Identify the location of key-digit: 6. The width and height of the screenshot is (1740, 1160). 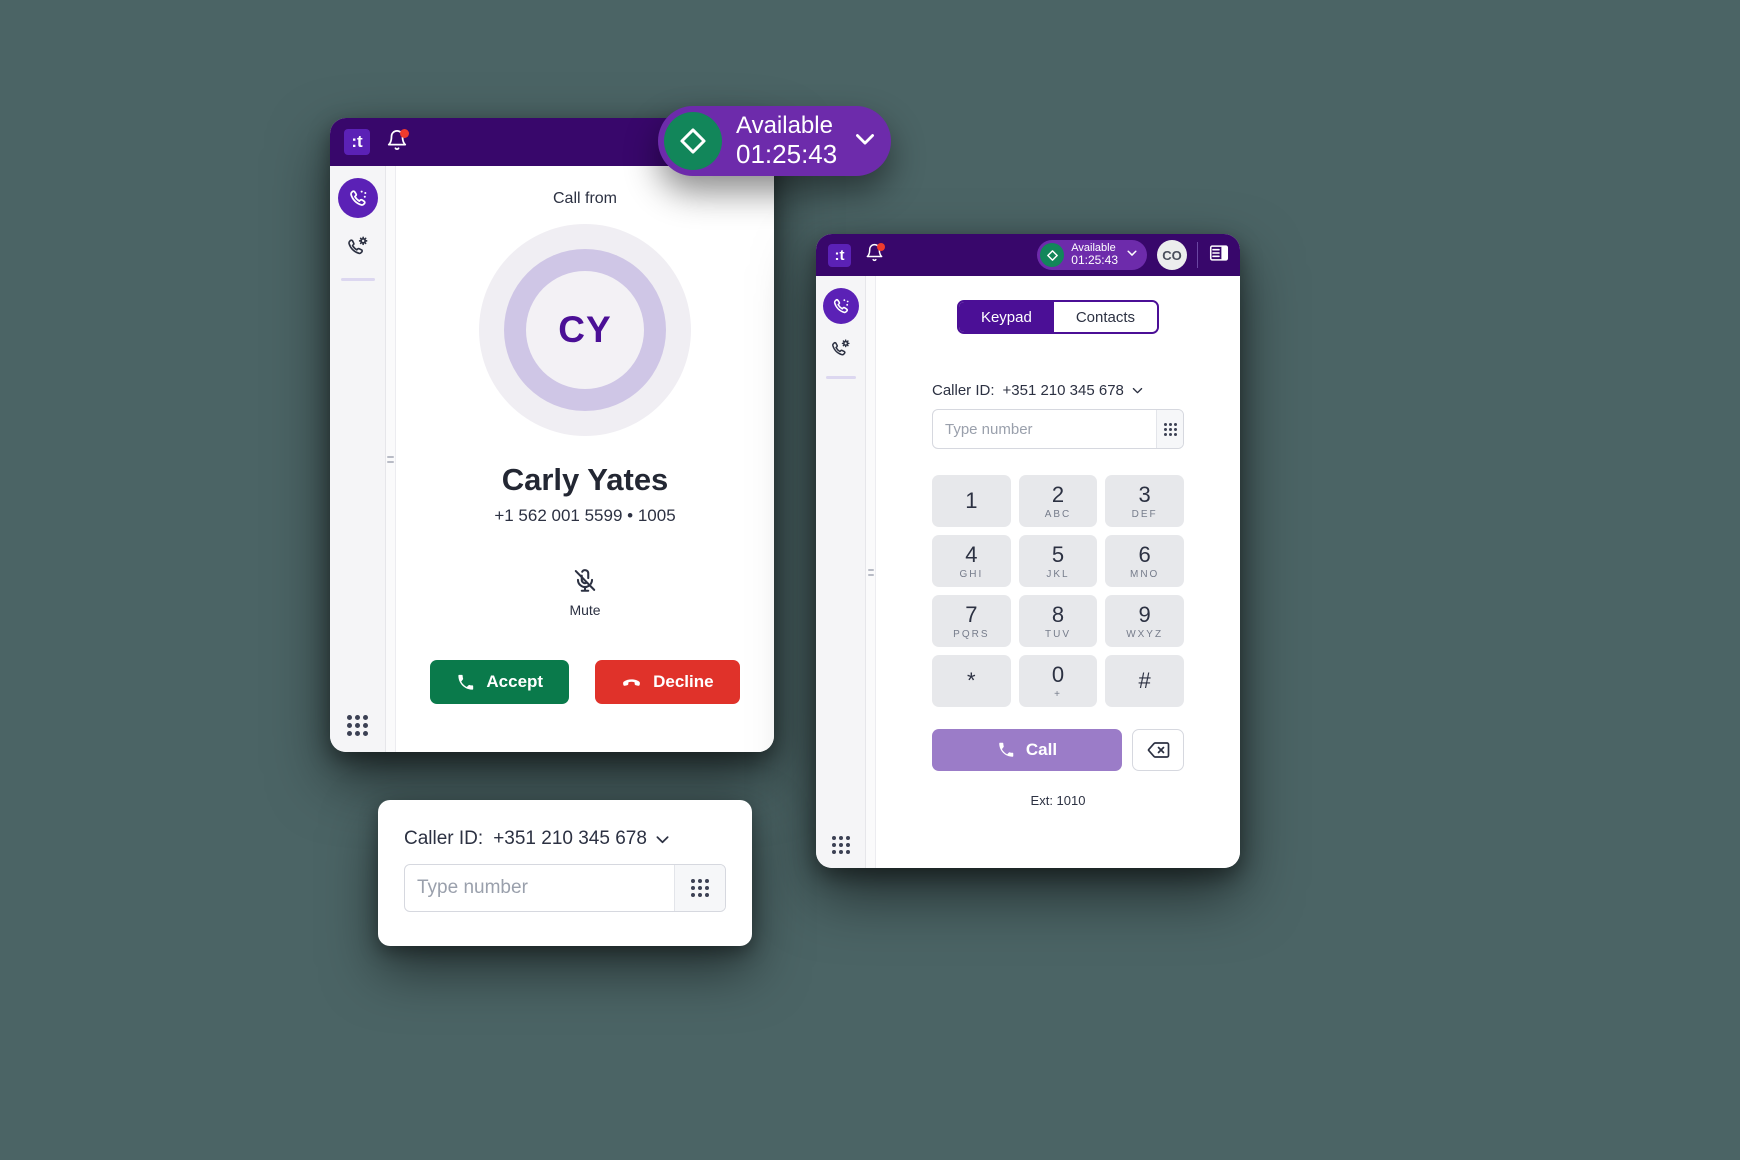
(1144, 554).